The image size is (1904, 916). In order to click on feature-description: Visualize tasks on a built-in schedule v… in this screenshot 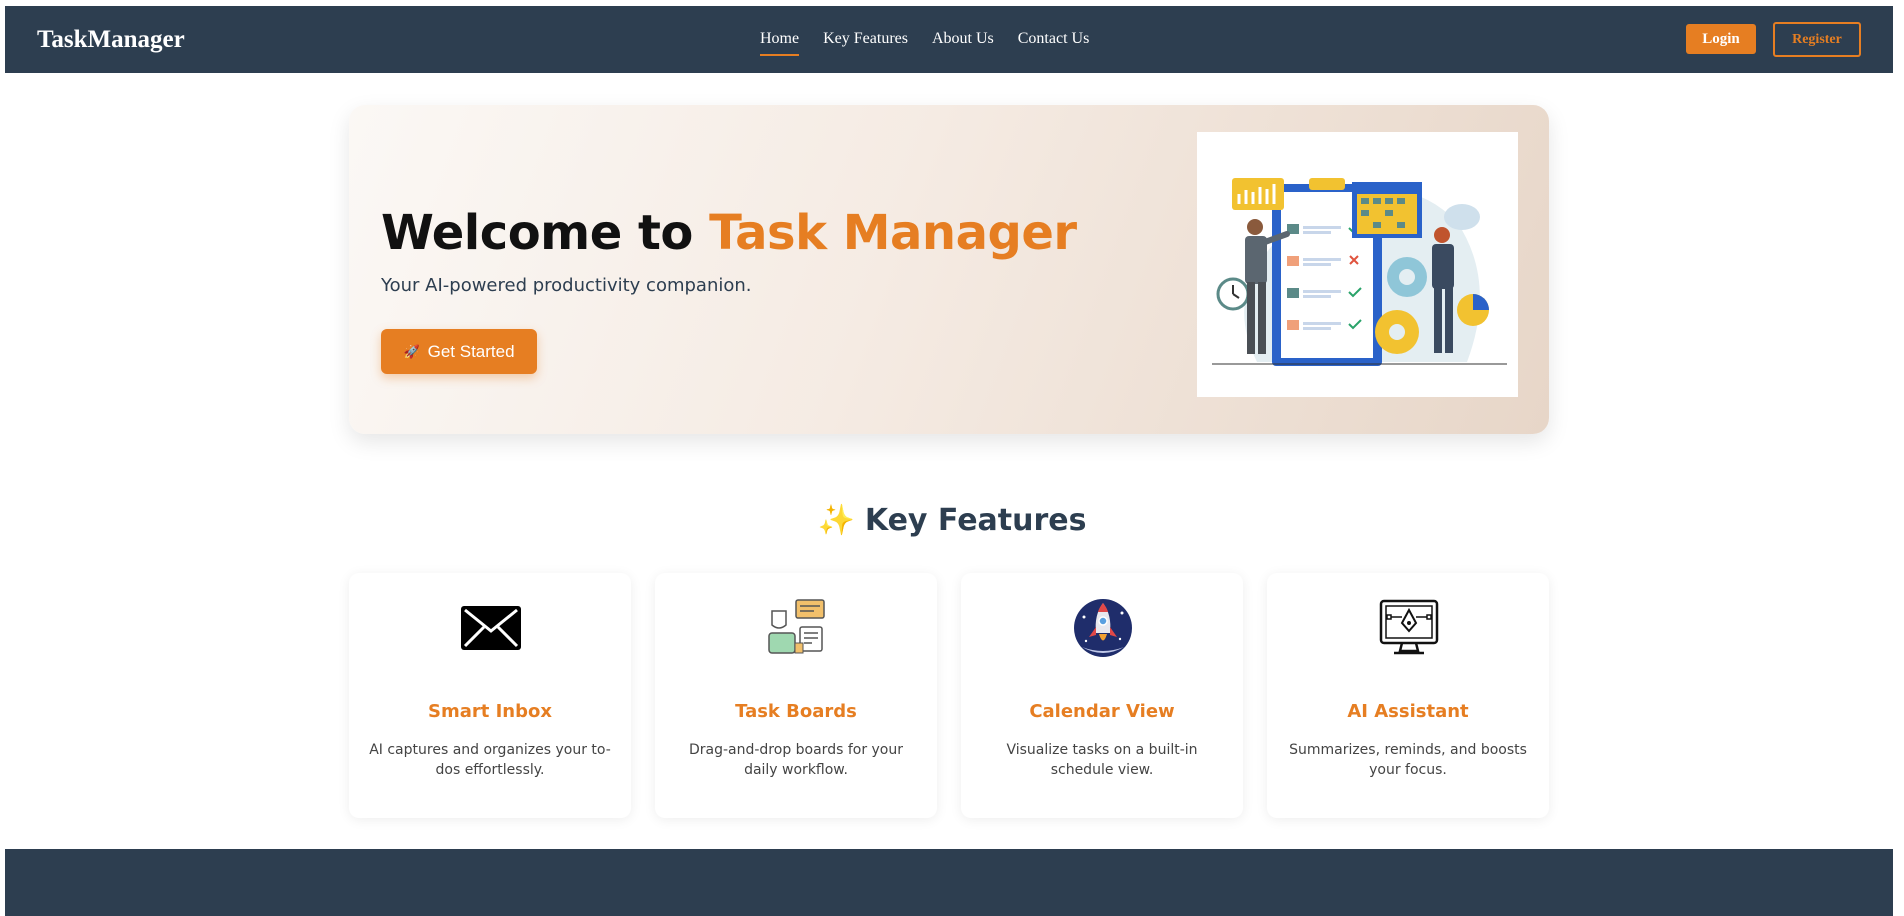, I will do `click(1102, 760)`.